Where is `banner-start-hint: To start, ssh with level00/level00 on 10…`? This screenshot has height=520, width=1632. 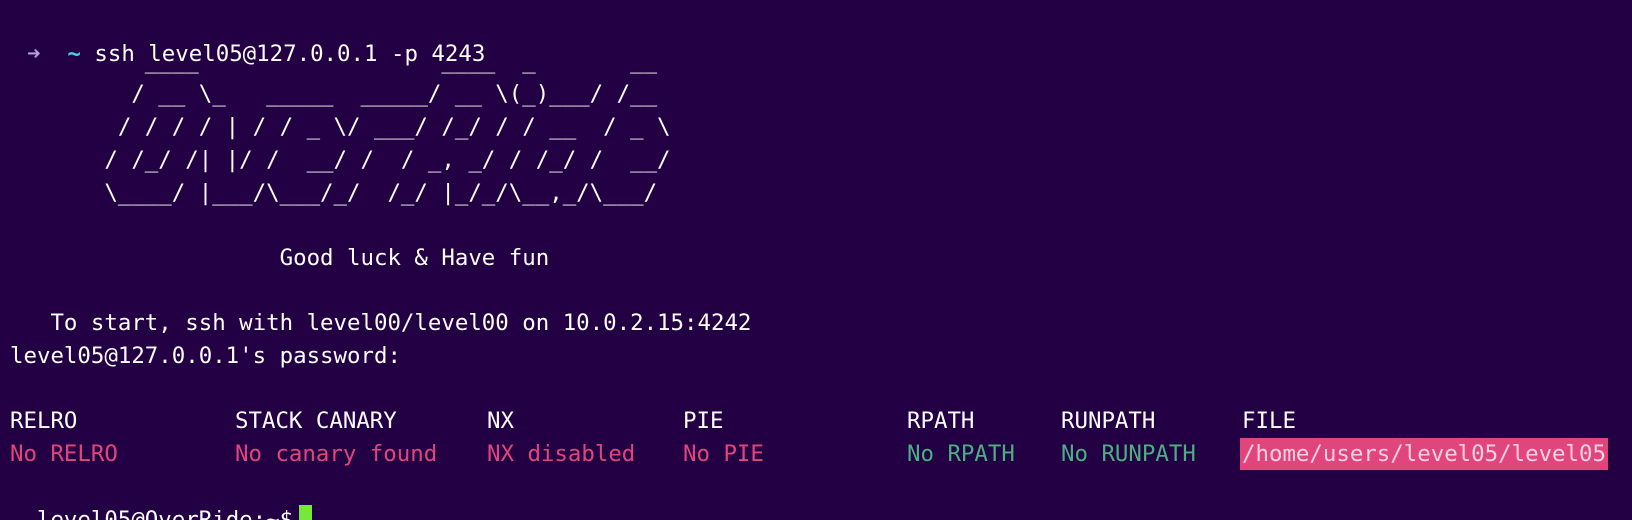 banner-start-hint: To start, ssh with level00/level00 on 10… is located at coordinates (381, 323).